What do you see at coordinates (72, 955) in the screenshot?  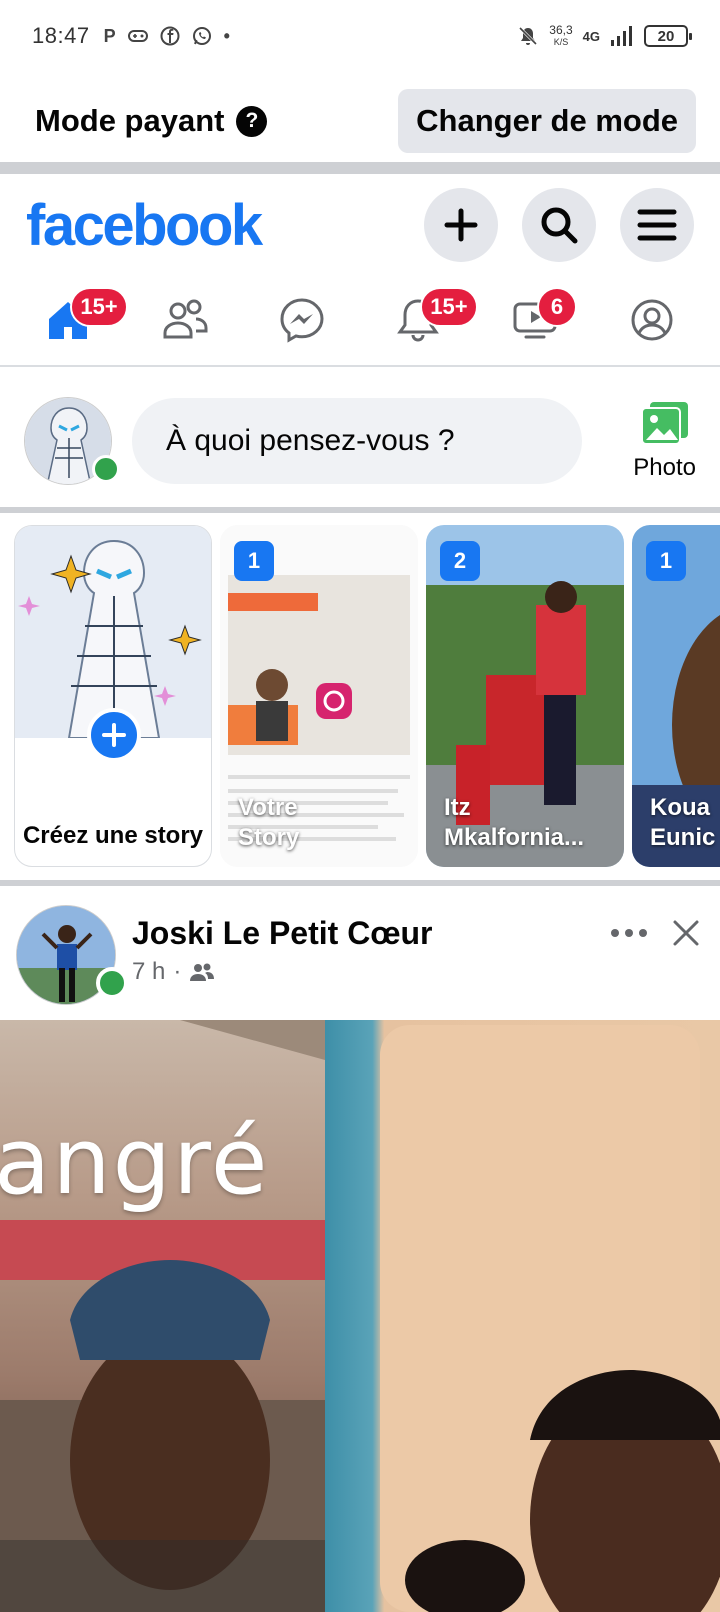 I see `post-author-avatar` at bounding box center [72, 955].